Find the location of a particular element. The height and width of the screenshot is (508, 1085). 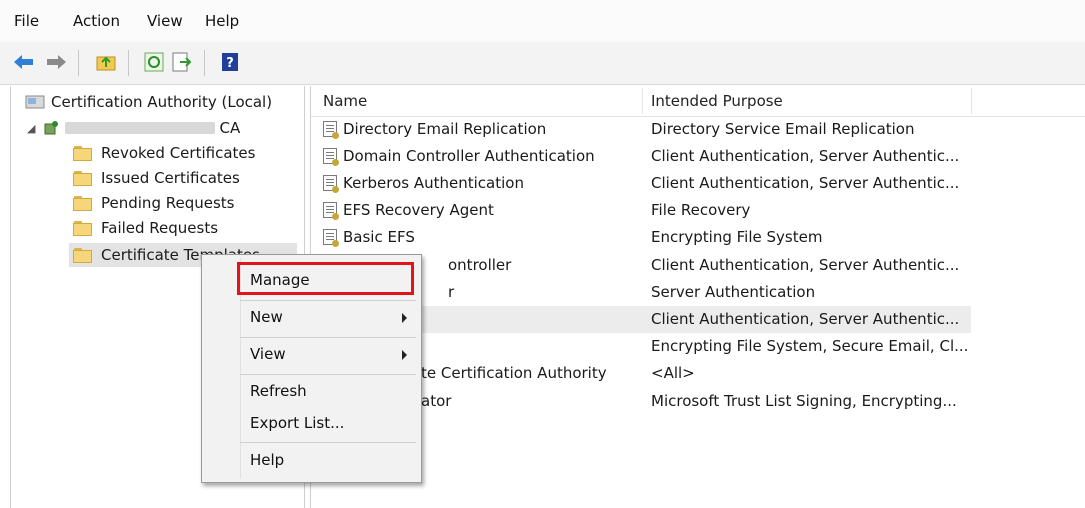

column-intended-purpose: Intended Purpose is located at coordinates (717, 101).